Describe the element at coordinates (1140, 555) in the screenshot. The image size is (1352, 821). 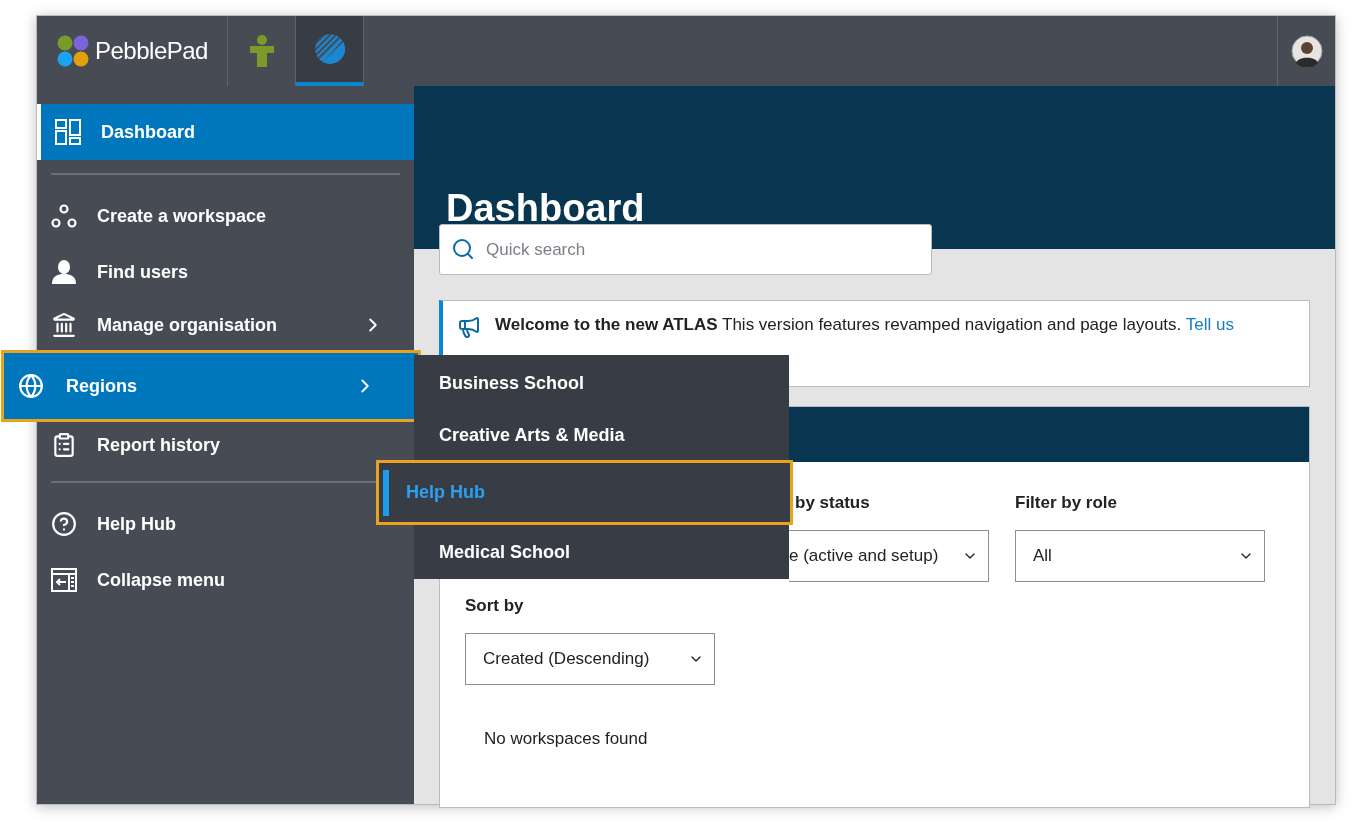
I see `role-select: All` at that location.